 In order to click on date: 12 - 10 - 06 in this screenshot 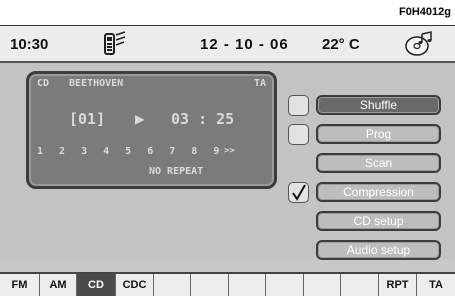, I will do `click(244, 44)`.